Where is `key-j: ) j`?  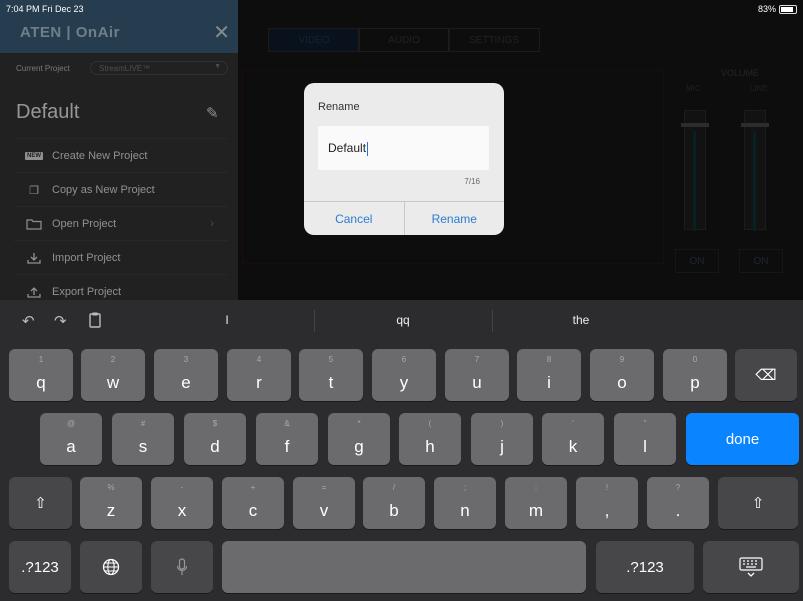 key-j: ) j is located at coordinates (502, 439).